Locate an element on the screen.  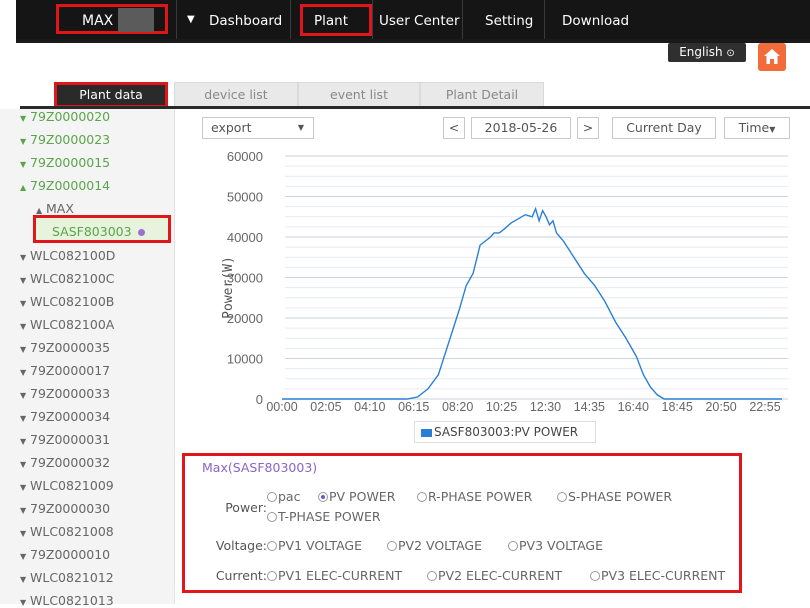
tree-item: ▼ WLC082100D is located at coordinates (67, 255).